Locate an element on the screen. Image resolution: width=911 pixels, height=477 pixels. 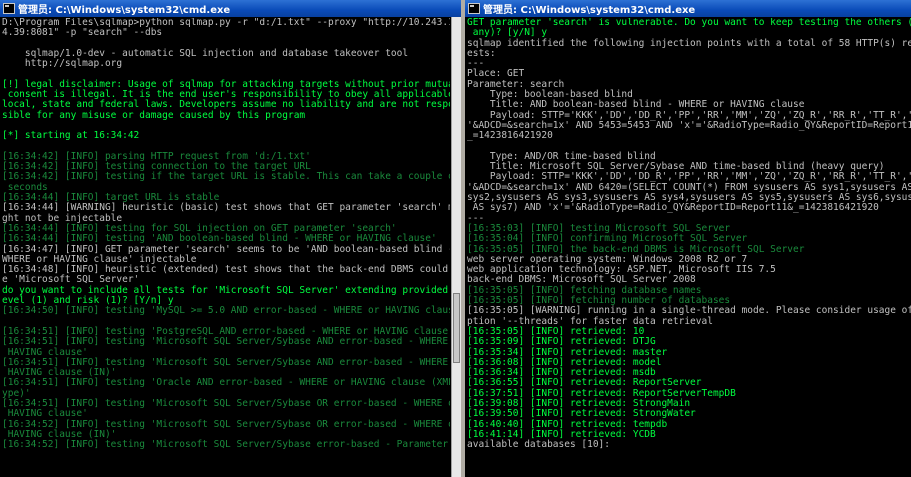
console-line: [*] starting at 16:34:42 is located at coordinates (71, 136).